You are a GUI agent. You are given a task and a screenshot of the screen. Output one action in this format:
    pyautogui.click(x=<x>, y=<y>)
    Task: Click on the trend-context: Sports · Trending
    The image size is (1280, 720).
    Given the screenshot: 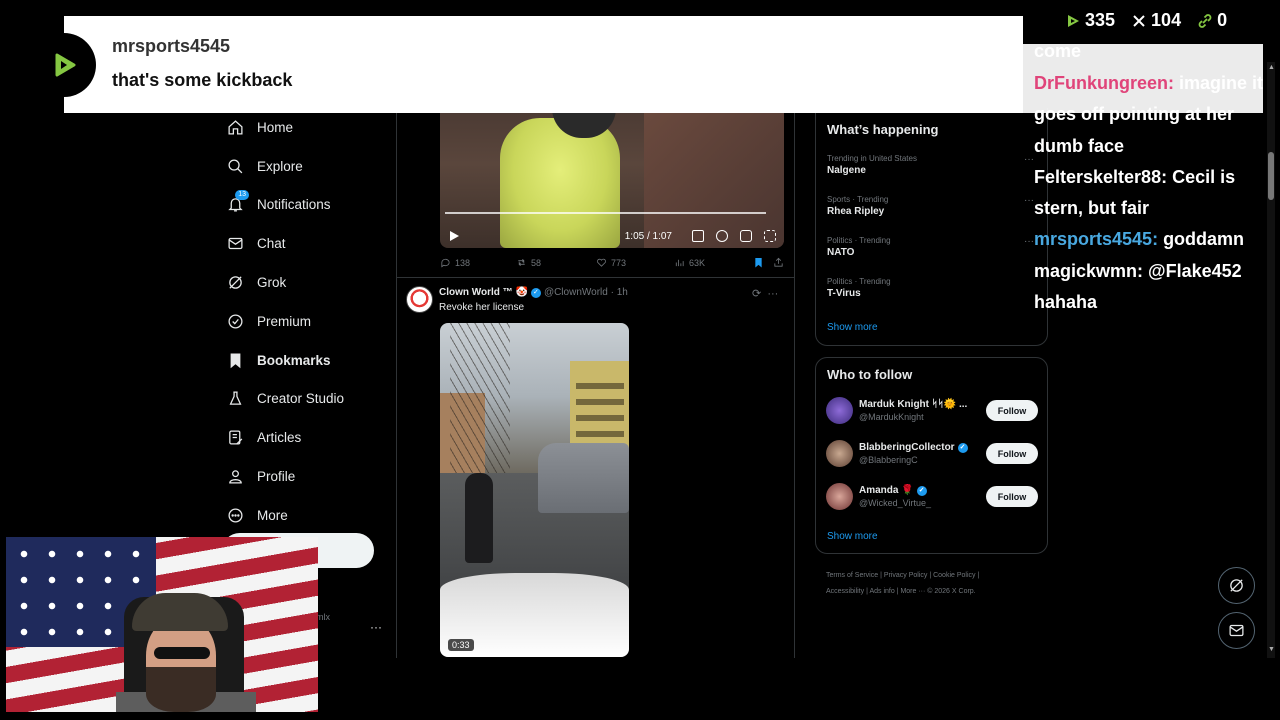 What is the action you would take?
    pyautogui.click(x=858, y=199)
    